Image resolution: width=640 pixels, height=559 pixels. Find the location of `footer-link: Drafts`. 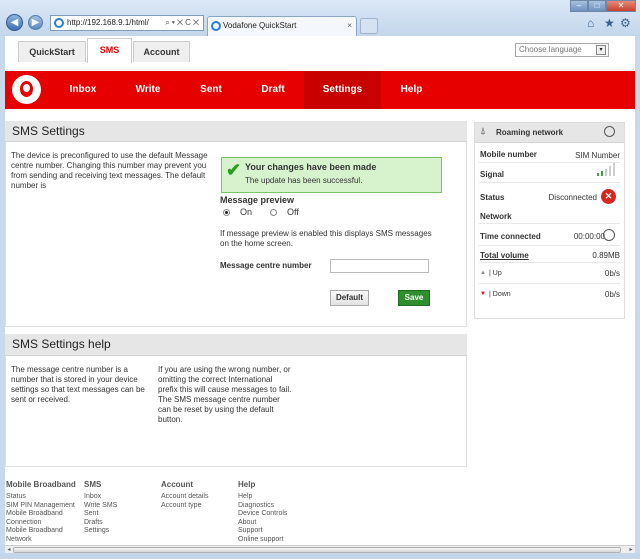

footer-link: Drafts is located at coordinates (100, 523).